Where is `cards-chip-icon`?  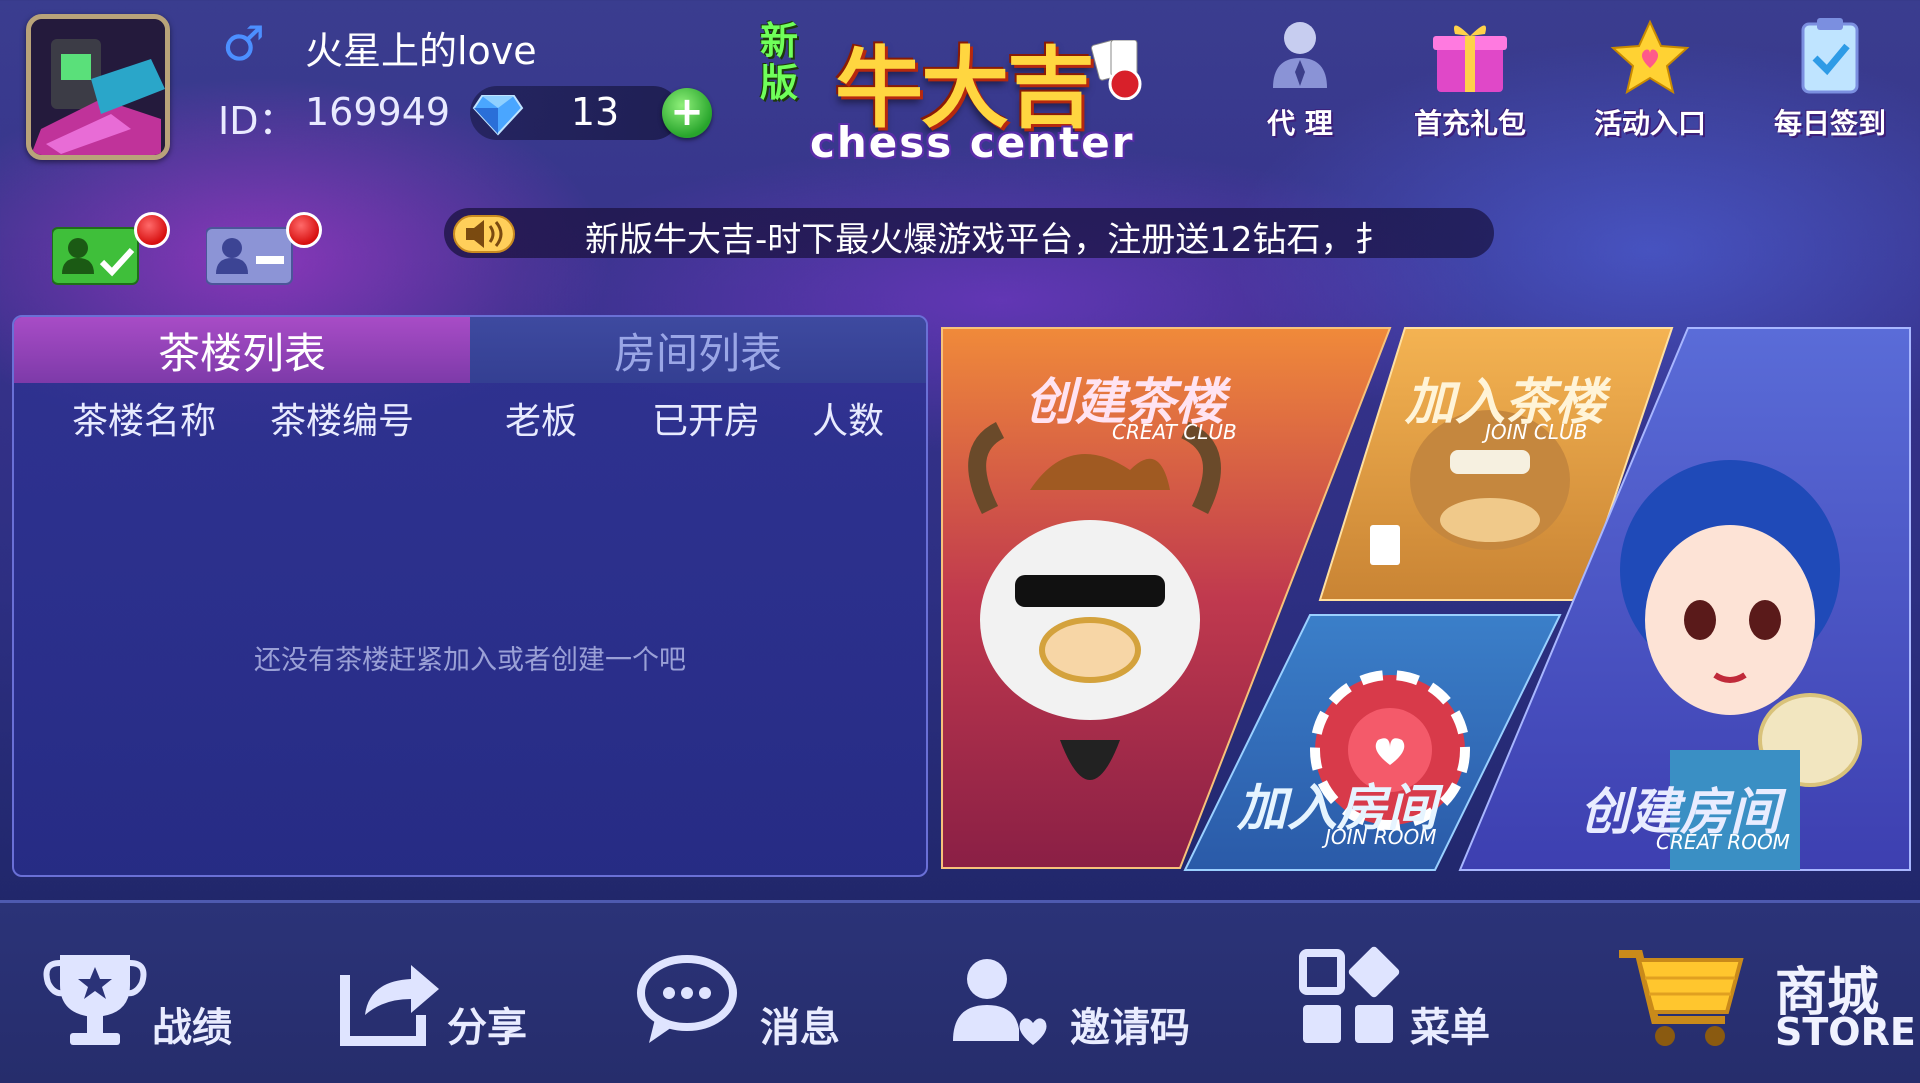
cards-chip-icon is located at coordinates (1120, 70).